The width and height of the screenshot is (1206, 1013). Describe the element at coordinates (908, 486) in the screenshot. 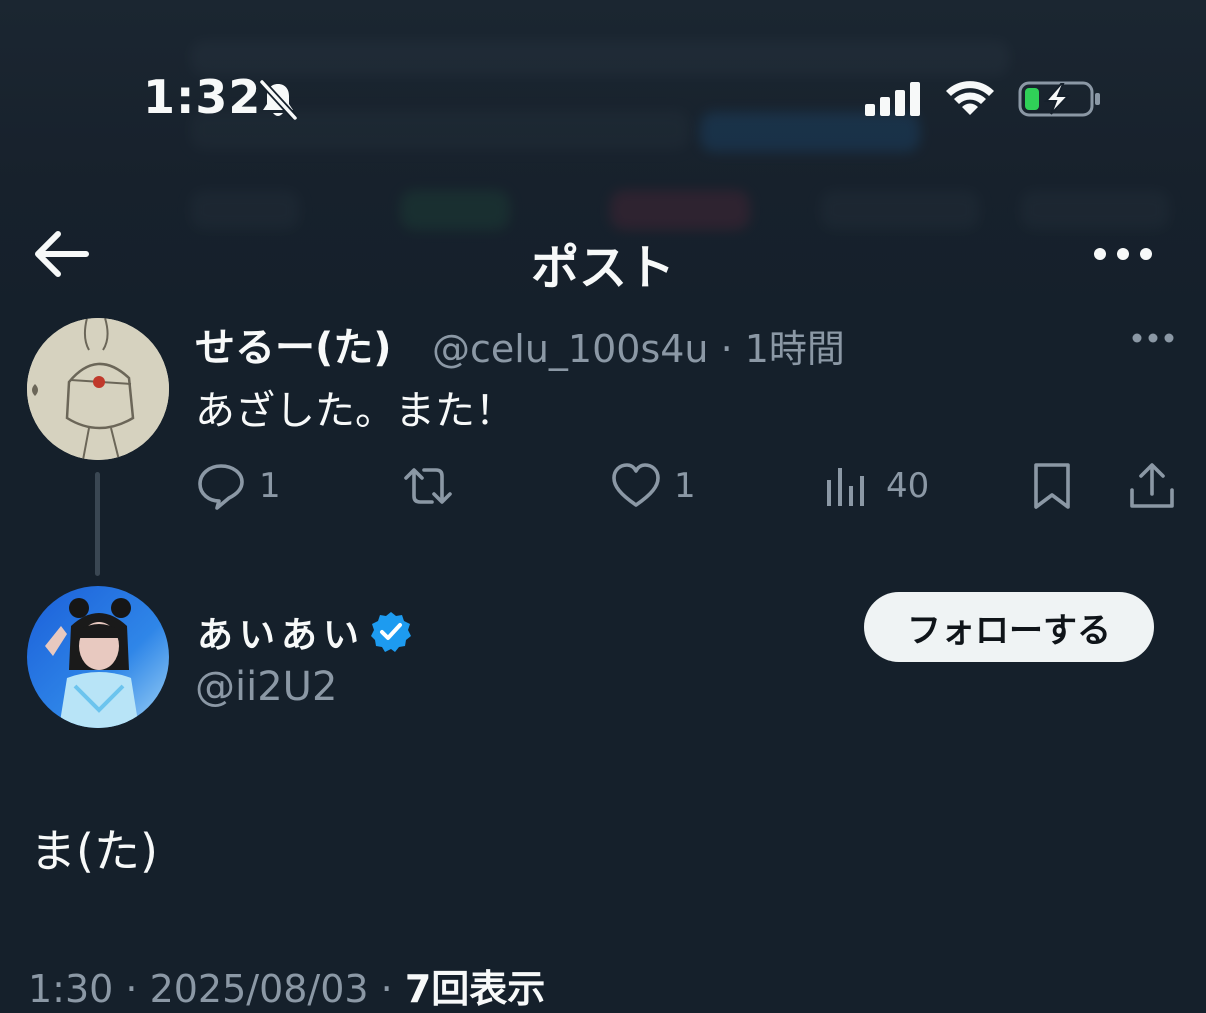

I see `views-count: 40` at that location.